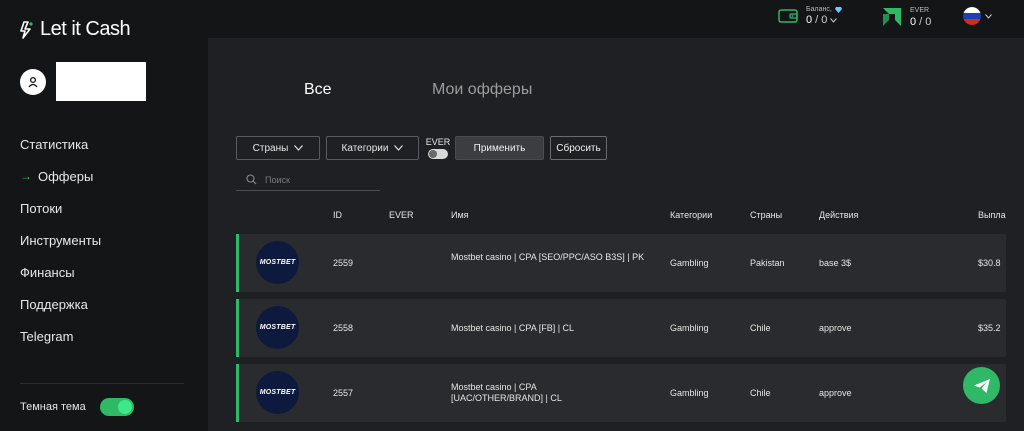 The height and width of the screenshot is (431, 1024). What do you see at coordinates (60, 176) in the screenshot?
I see `sidebar-item-offers: → Офферы` at bounding box center [60, 176].